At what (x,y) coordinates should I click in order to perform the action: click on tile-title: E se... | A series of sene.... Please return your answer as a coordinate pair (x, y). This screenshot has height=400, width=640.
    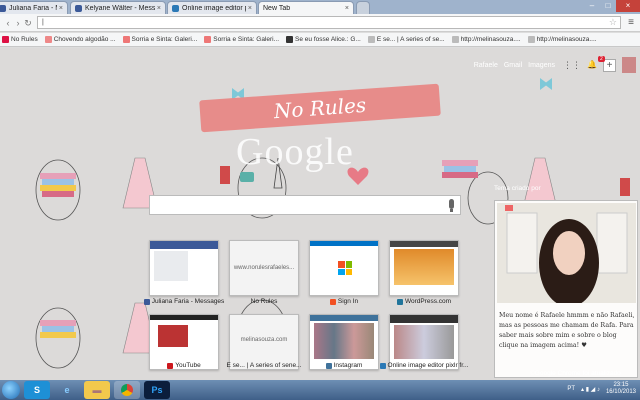
    Looking at the image, I should click on (264, 365).